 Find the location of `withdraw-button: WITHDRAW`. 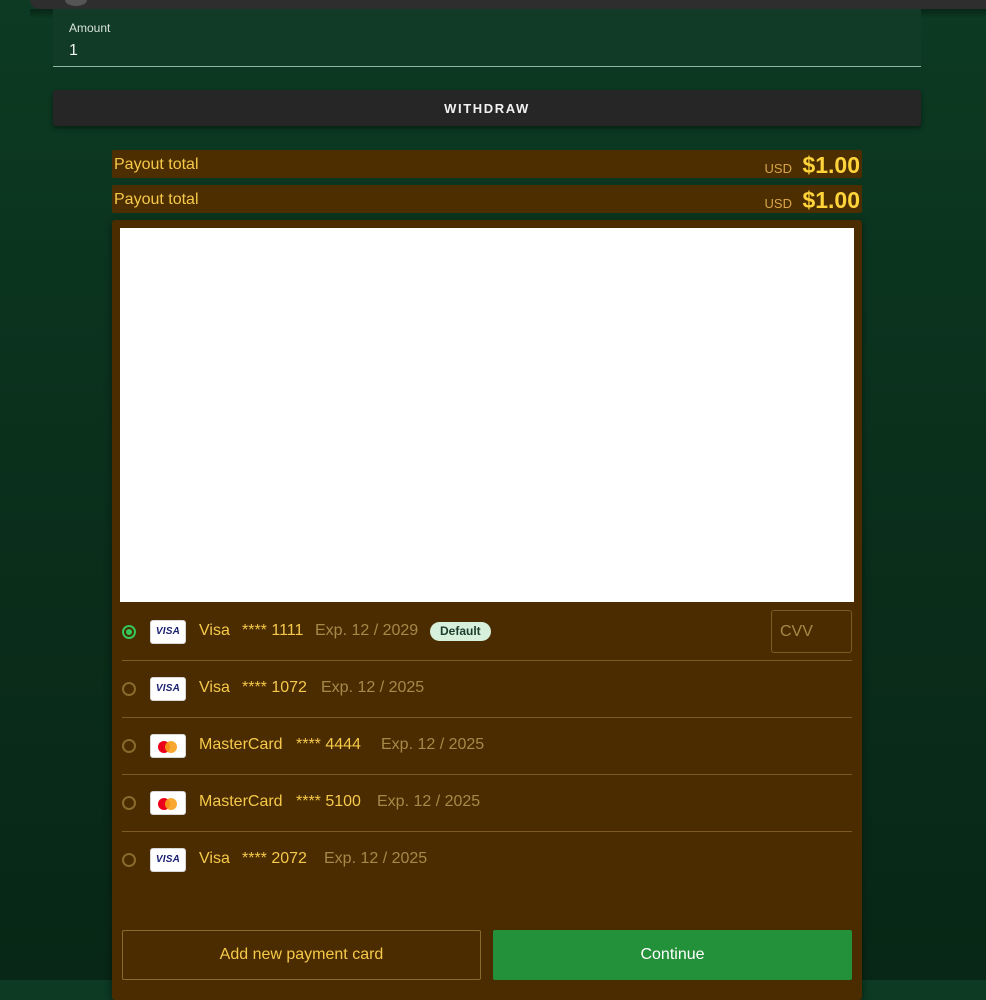

withdraw-button: WITHDRAW is located at coordinates (487, 108).